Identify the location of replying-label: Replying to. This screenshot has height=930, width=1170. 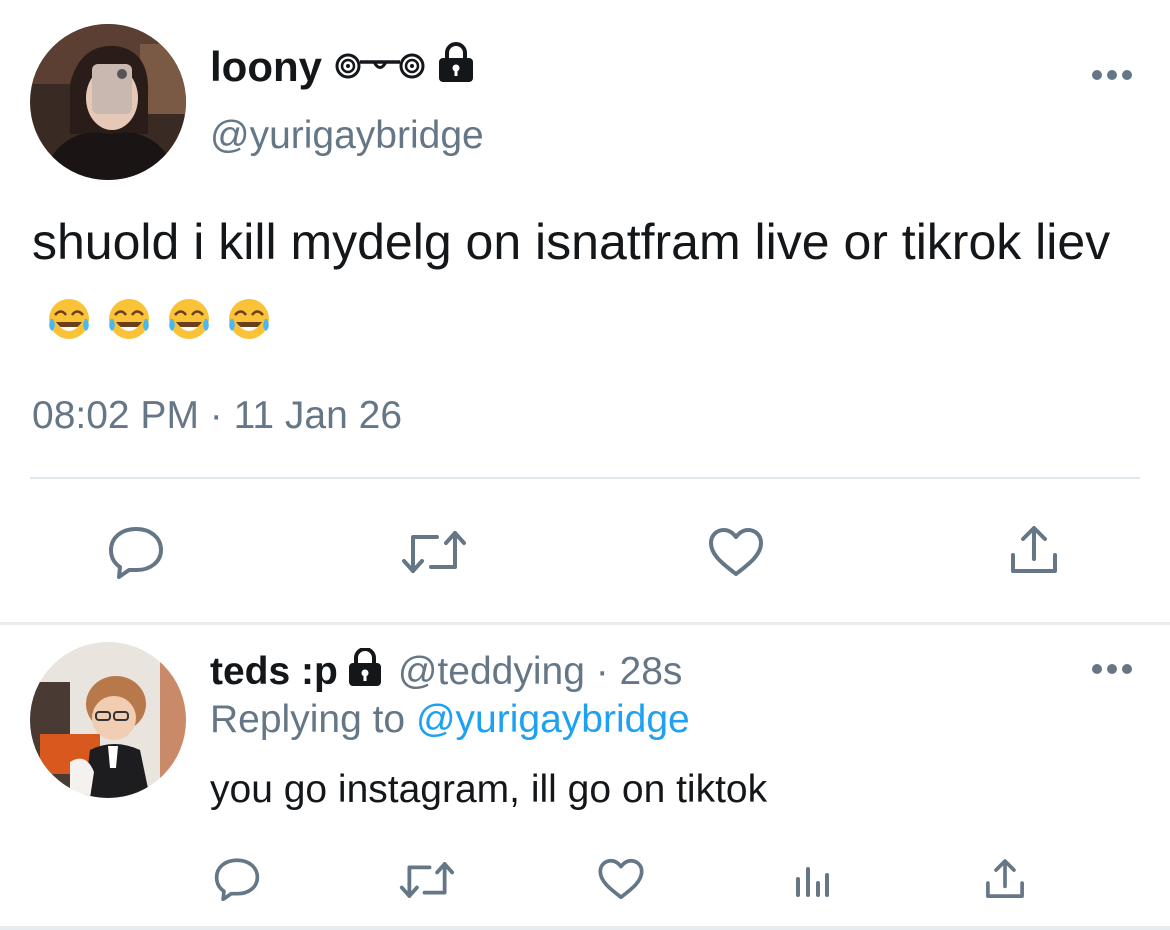
(308, 719).